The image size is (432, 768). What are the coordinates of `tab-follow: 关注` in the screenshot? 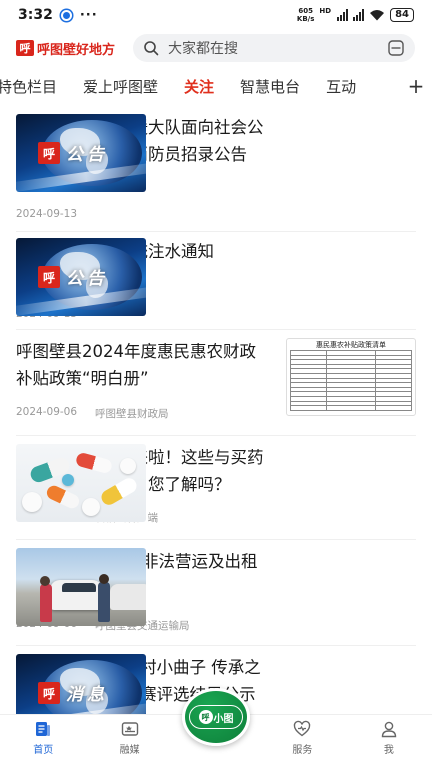 It's located at (199, 86).